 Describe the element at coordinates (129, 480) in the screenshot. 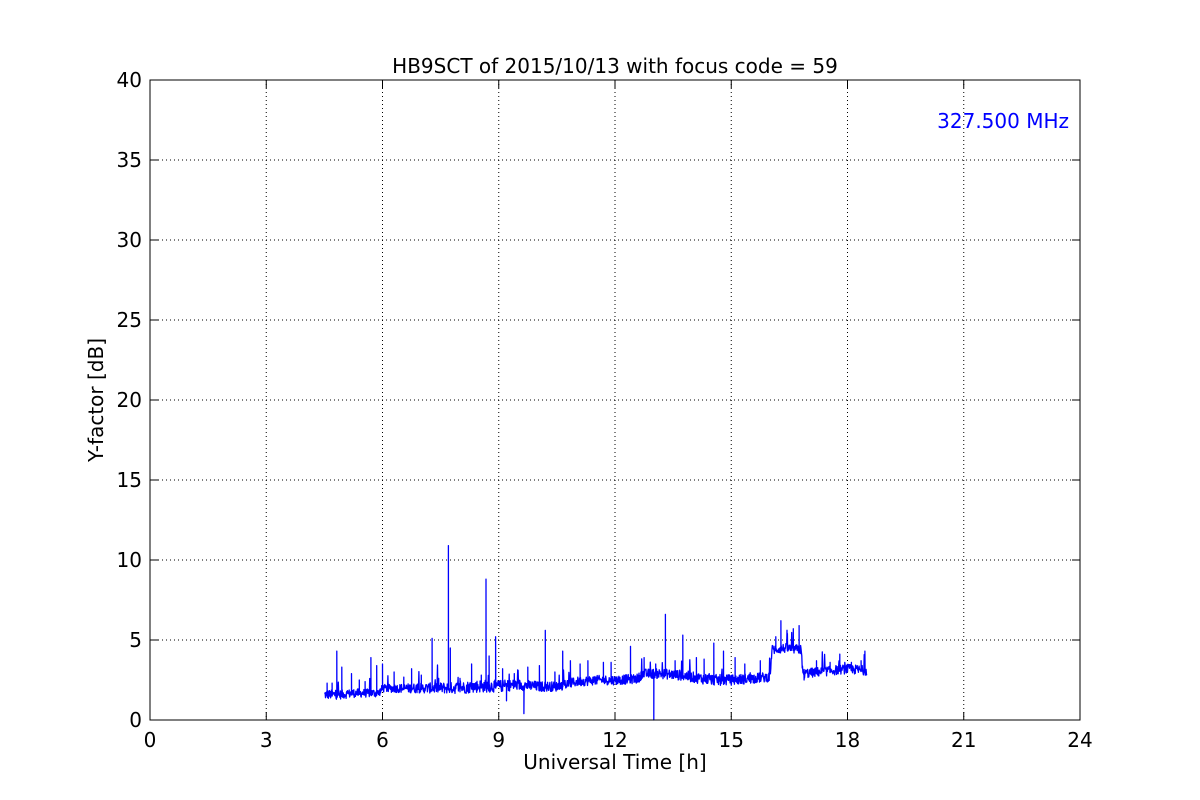

I see `y-tick-label: 15` at that location.